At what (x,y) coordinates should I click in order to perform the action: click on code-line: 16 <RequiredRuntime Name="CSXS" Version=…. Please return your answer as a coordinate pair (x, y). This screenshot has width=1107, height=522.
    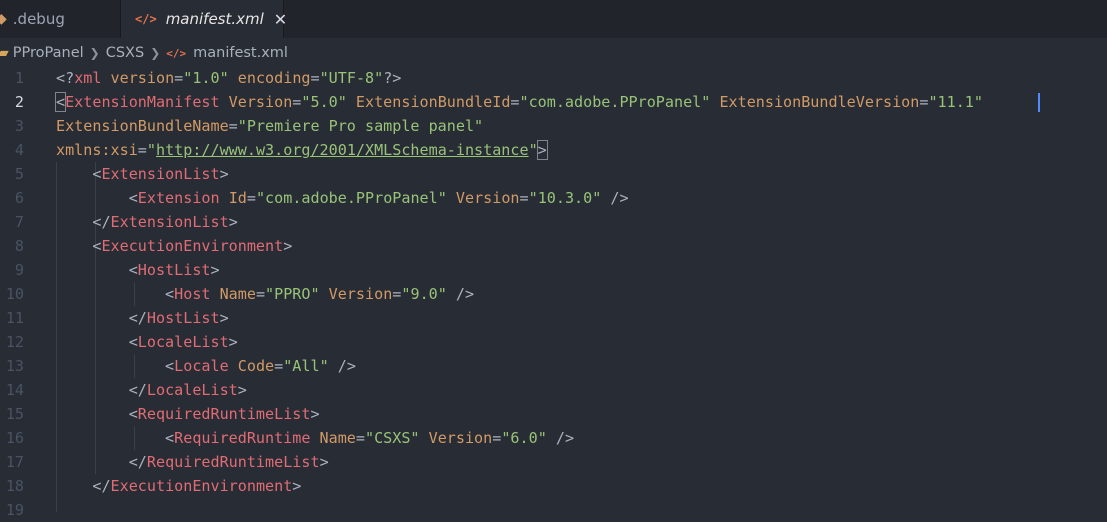
    Looking at the image, I should click on (553, 438).